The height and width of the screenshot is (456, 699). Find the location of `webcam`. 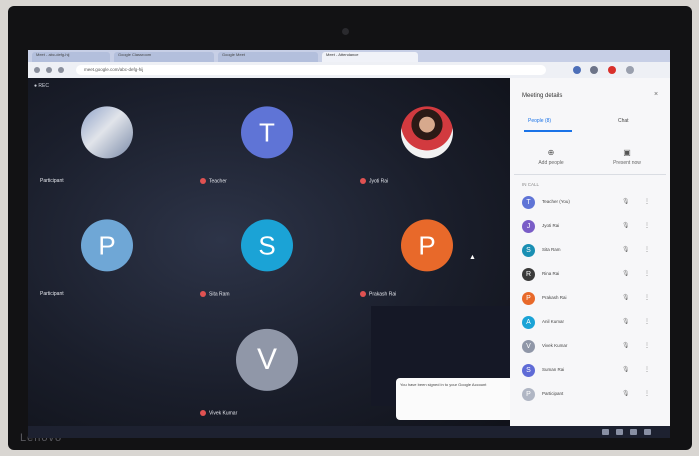

webcam is located at coordinates (345, 31).